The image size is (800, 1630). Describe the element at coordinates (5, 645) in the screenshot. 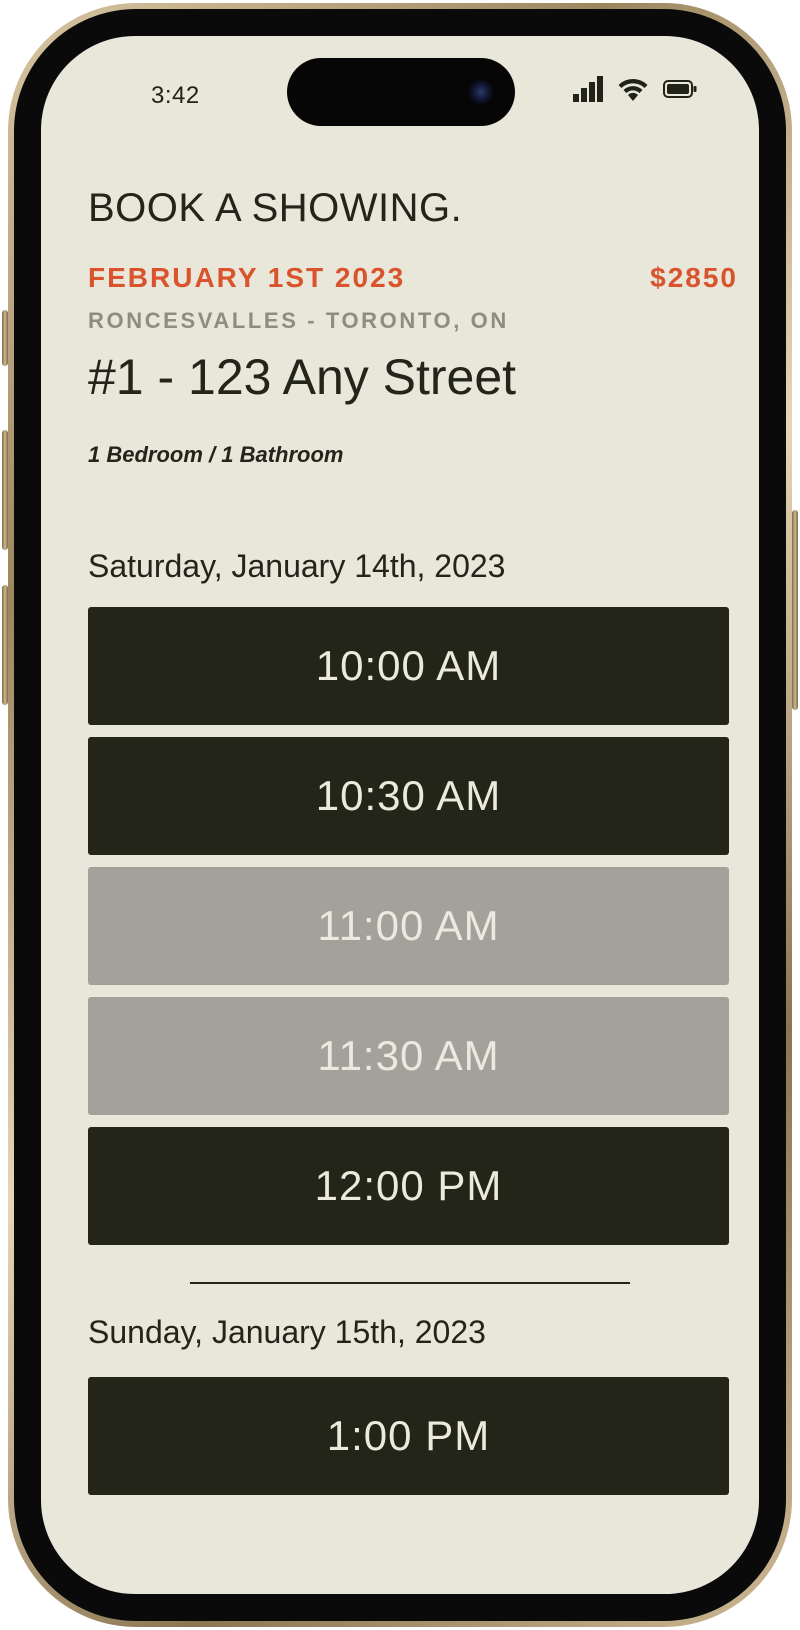

I see `volume-down-button` at that location.